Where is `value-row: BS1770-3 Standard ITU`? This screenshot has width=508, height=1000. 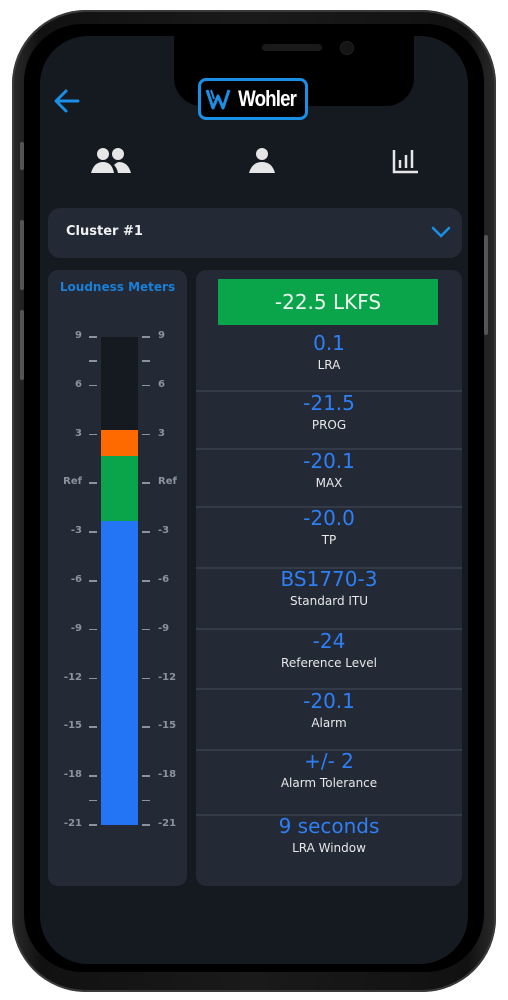
value-row: BS1770-3 Standard ITU is located at coordinates (329, 588).